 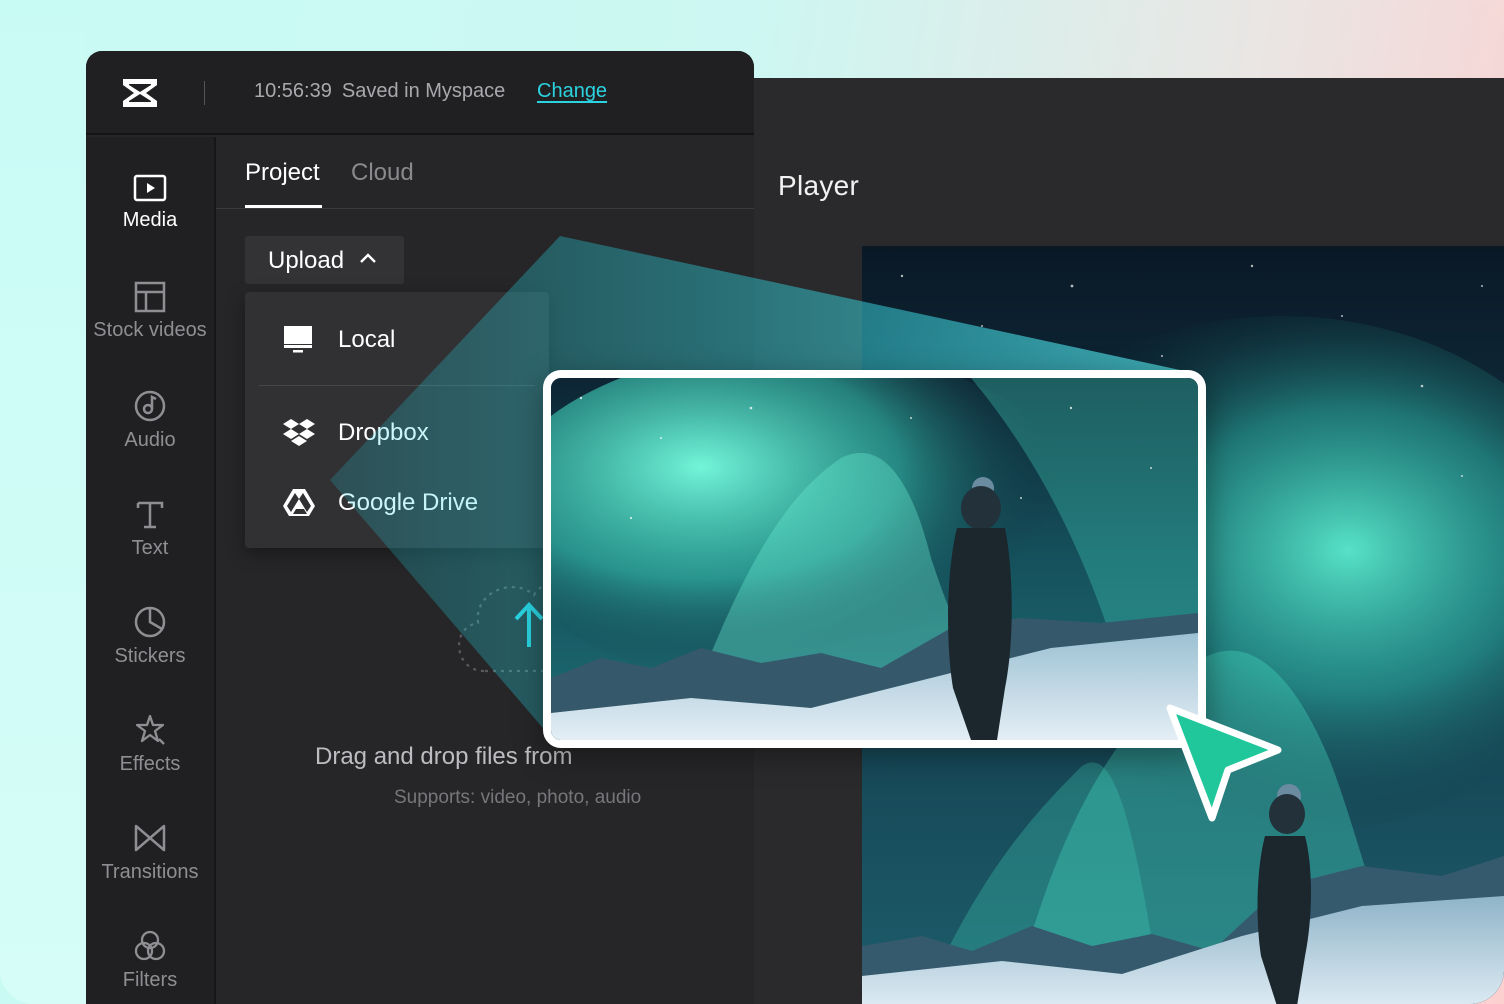 What do you see at coordinates (518, 797) in the screenshot?
I see `drop-zone-subtitle: Supports: video, photo, audio` at bounding box center [518, 797].